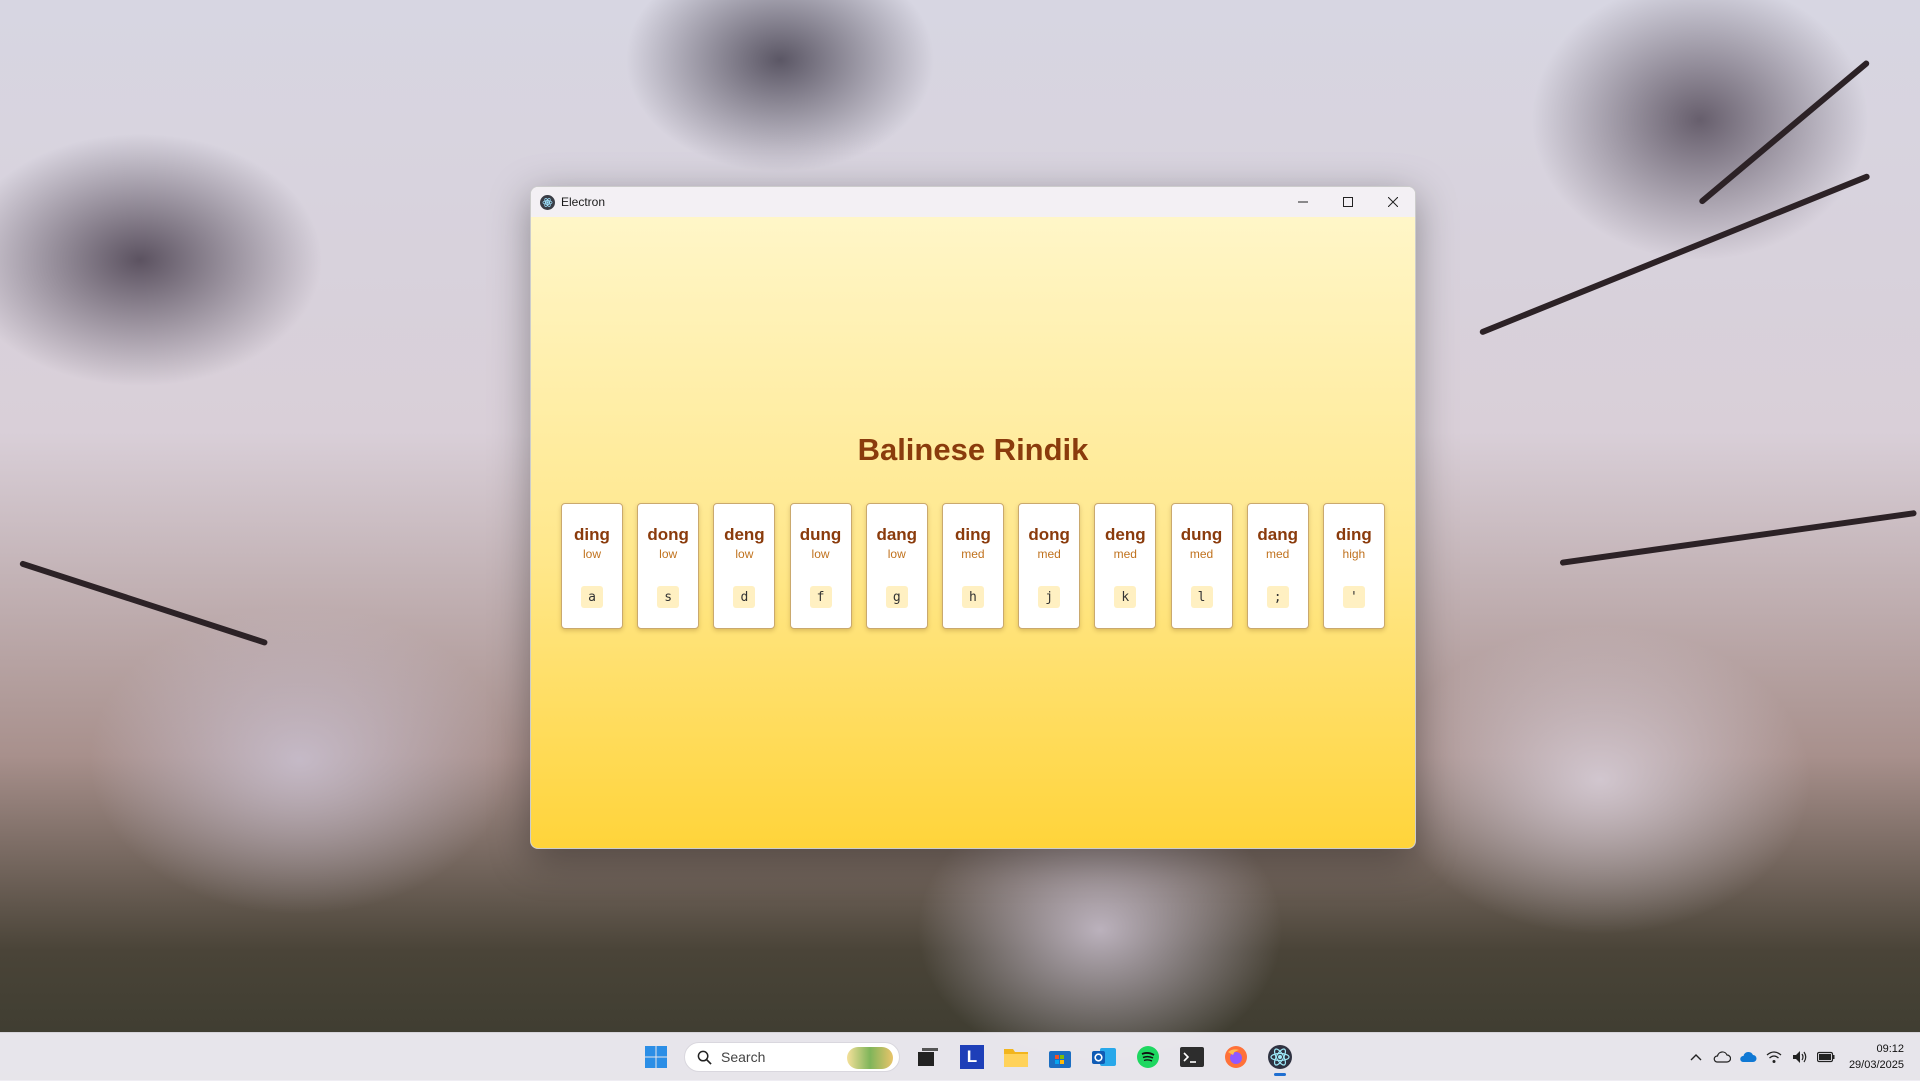 The width and height of the screenshot is (1920, 1081). What do you see at coordinates (870, 1058) in the screenshot?
I see `search-highlight-image` at bounding box center [870, 1058].